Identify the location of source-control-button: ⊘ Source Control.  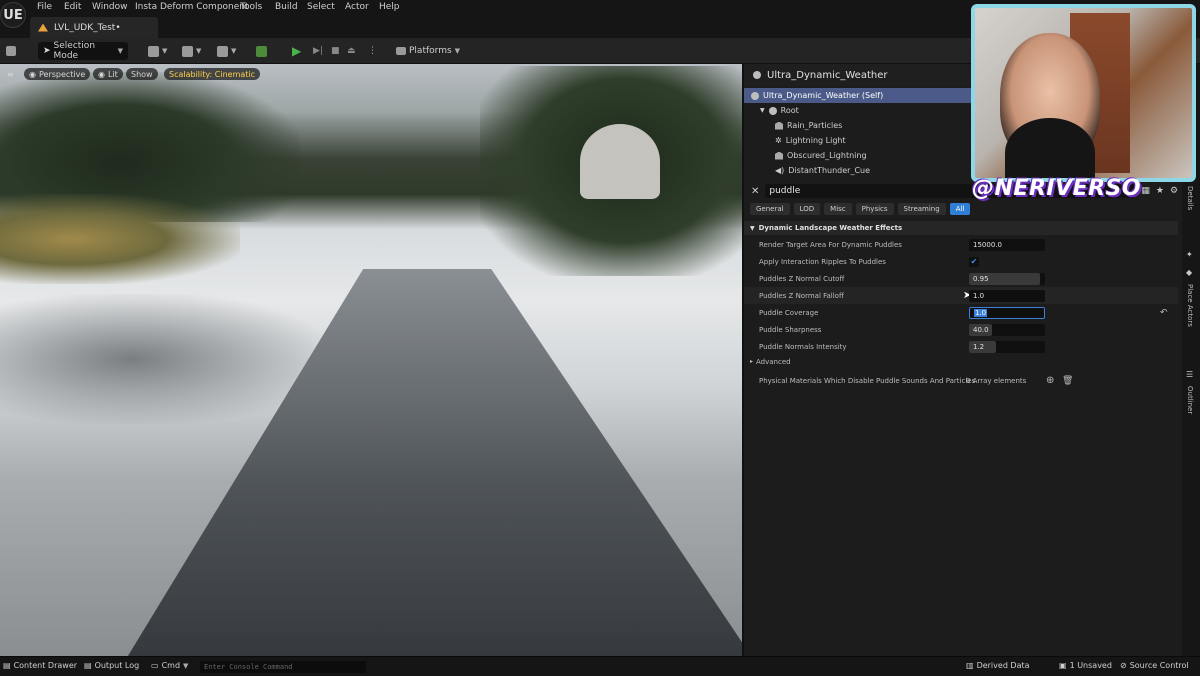
(1154, 665).